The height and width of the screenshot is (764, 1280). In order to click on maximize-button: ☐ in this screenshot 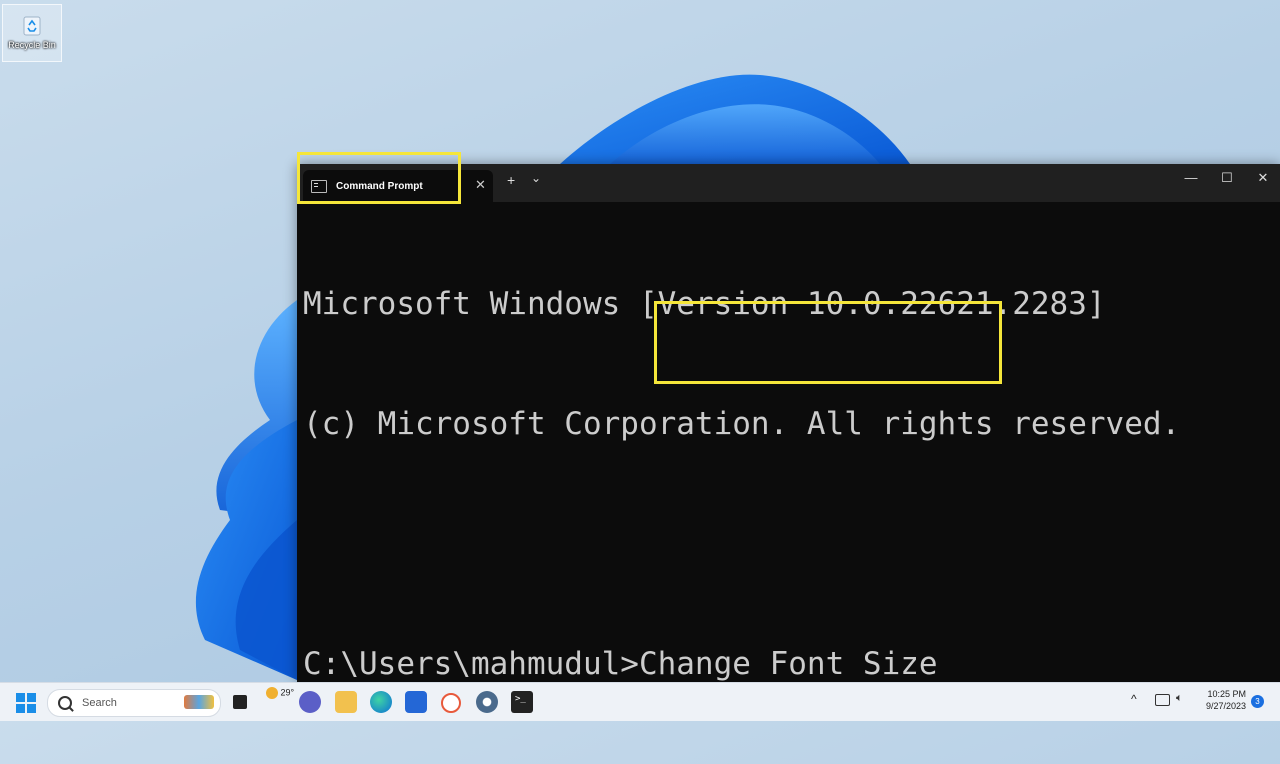, I will do `click(1227, 178)`.